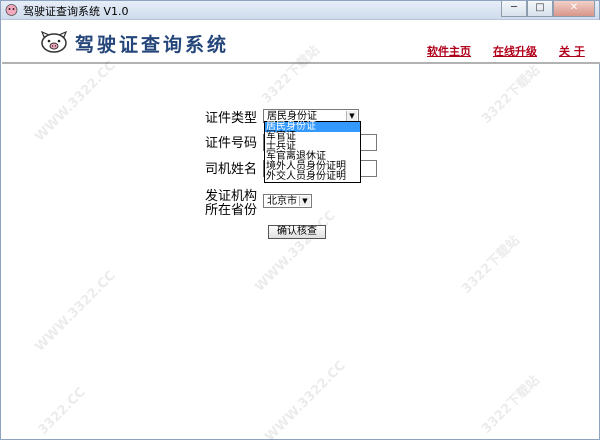 The image size is (600, 445). Describe the element at coordinates (312, 177) in the screenshot. I see `id-type-option: 外交人员身份证明` at that location.